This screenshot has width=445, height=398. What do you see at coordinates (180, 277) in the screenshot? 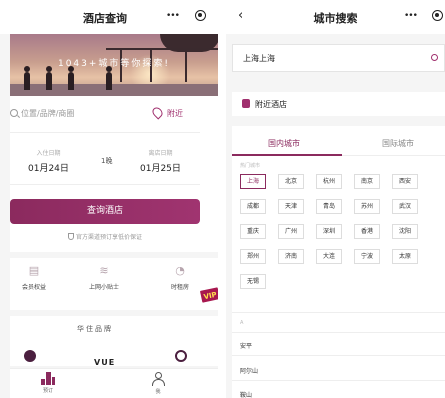
I see `service-hourly: ◔ 时租房` at bounding box center [180, 277].